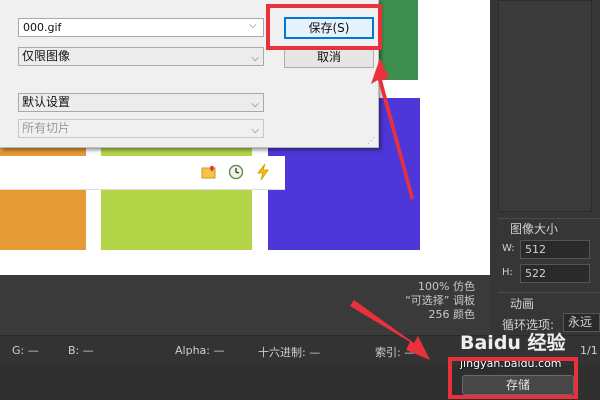 This screenshot has height=400, width=600. What do you see at coordinates (392, 129) in the screenshot?
I see `arrow-to-save-icon` at bounding box center [392, 129].